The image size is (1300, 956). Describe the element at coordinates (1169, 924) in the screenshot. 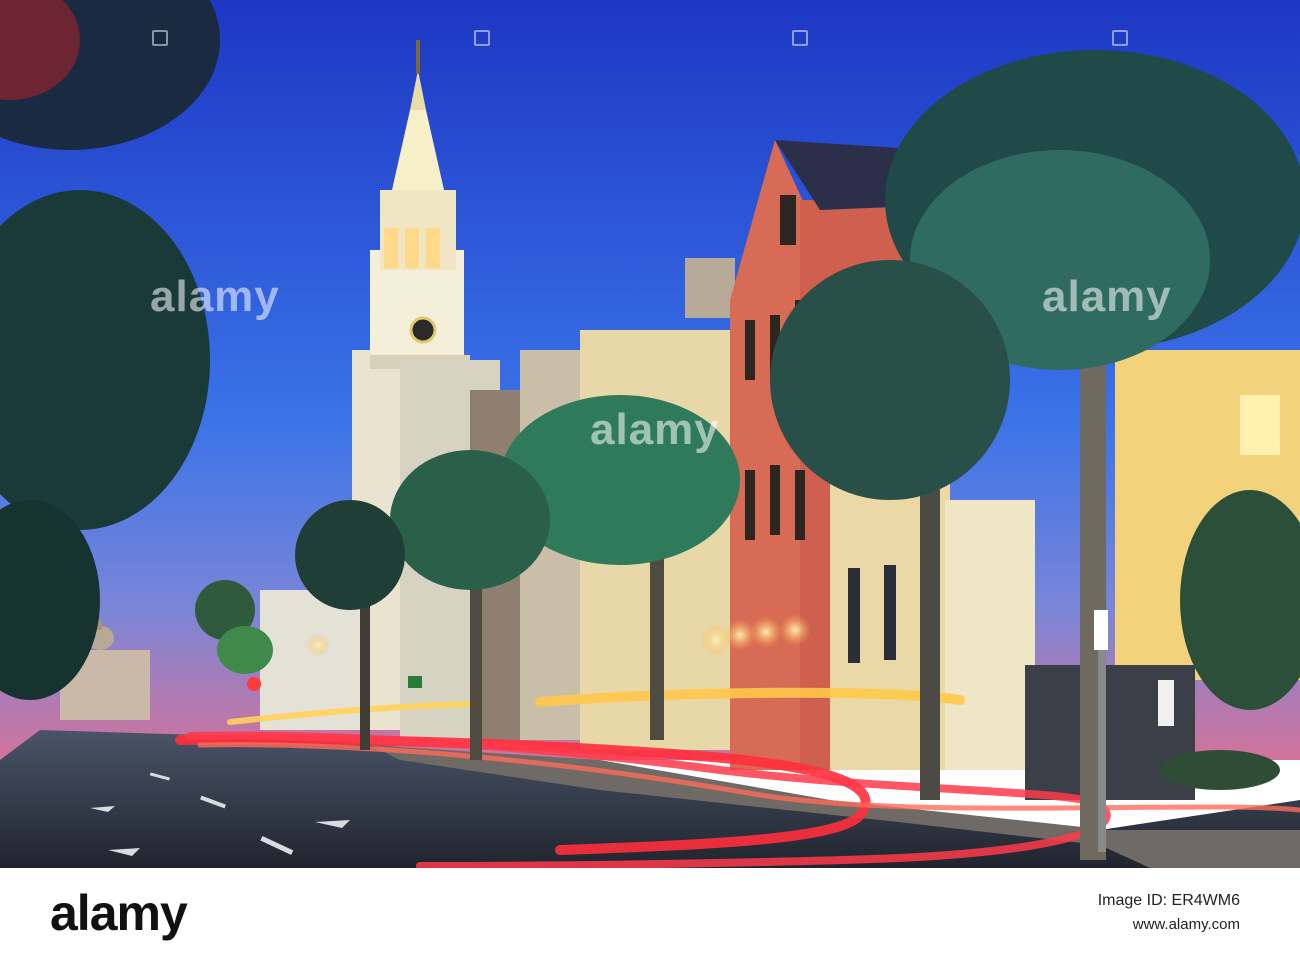

I see `site-url: www.alamy.com` at that location.